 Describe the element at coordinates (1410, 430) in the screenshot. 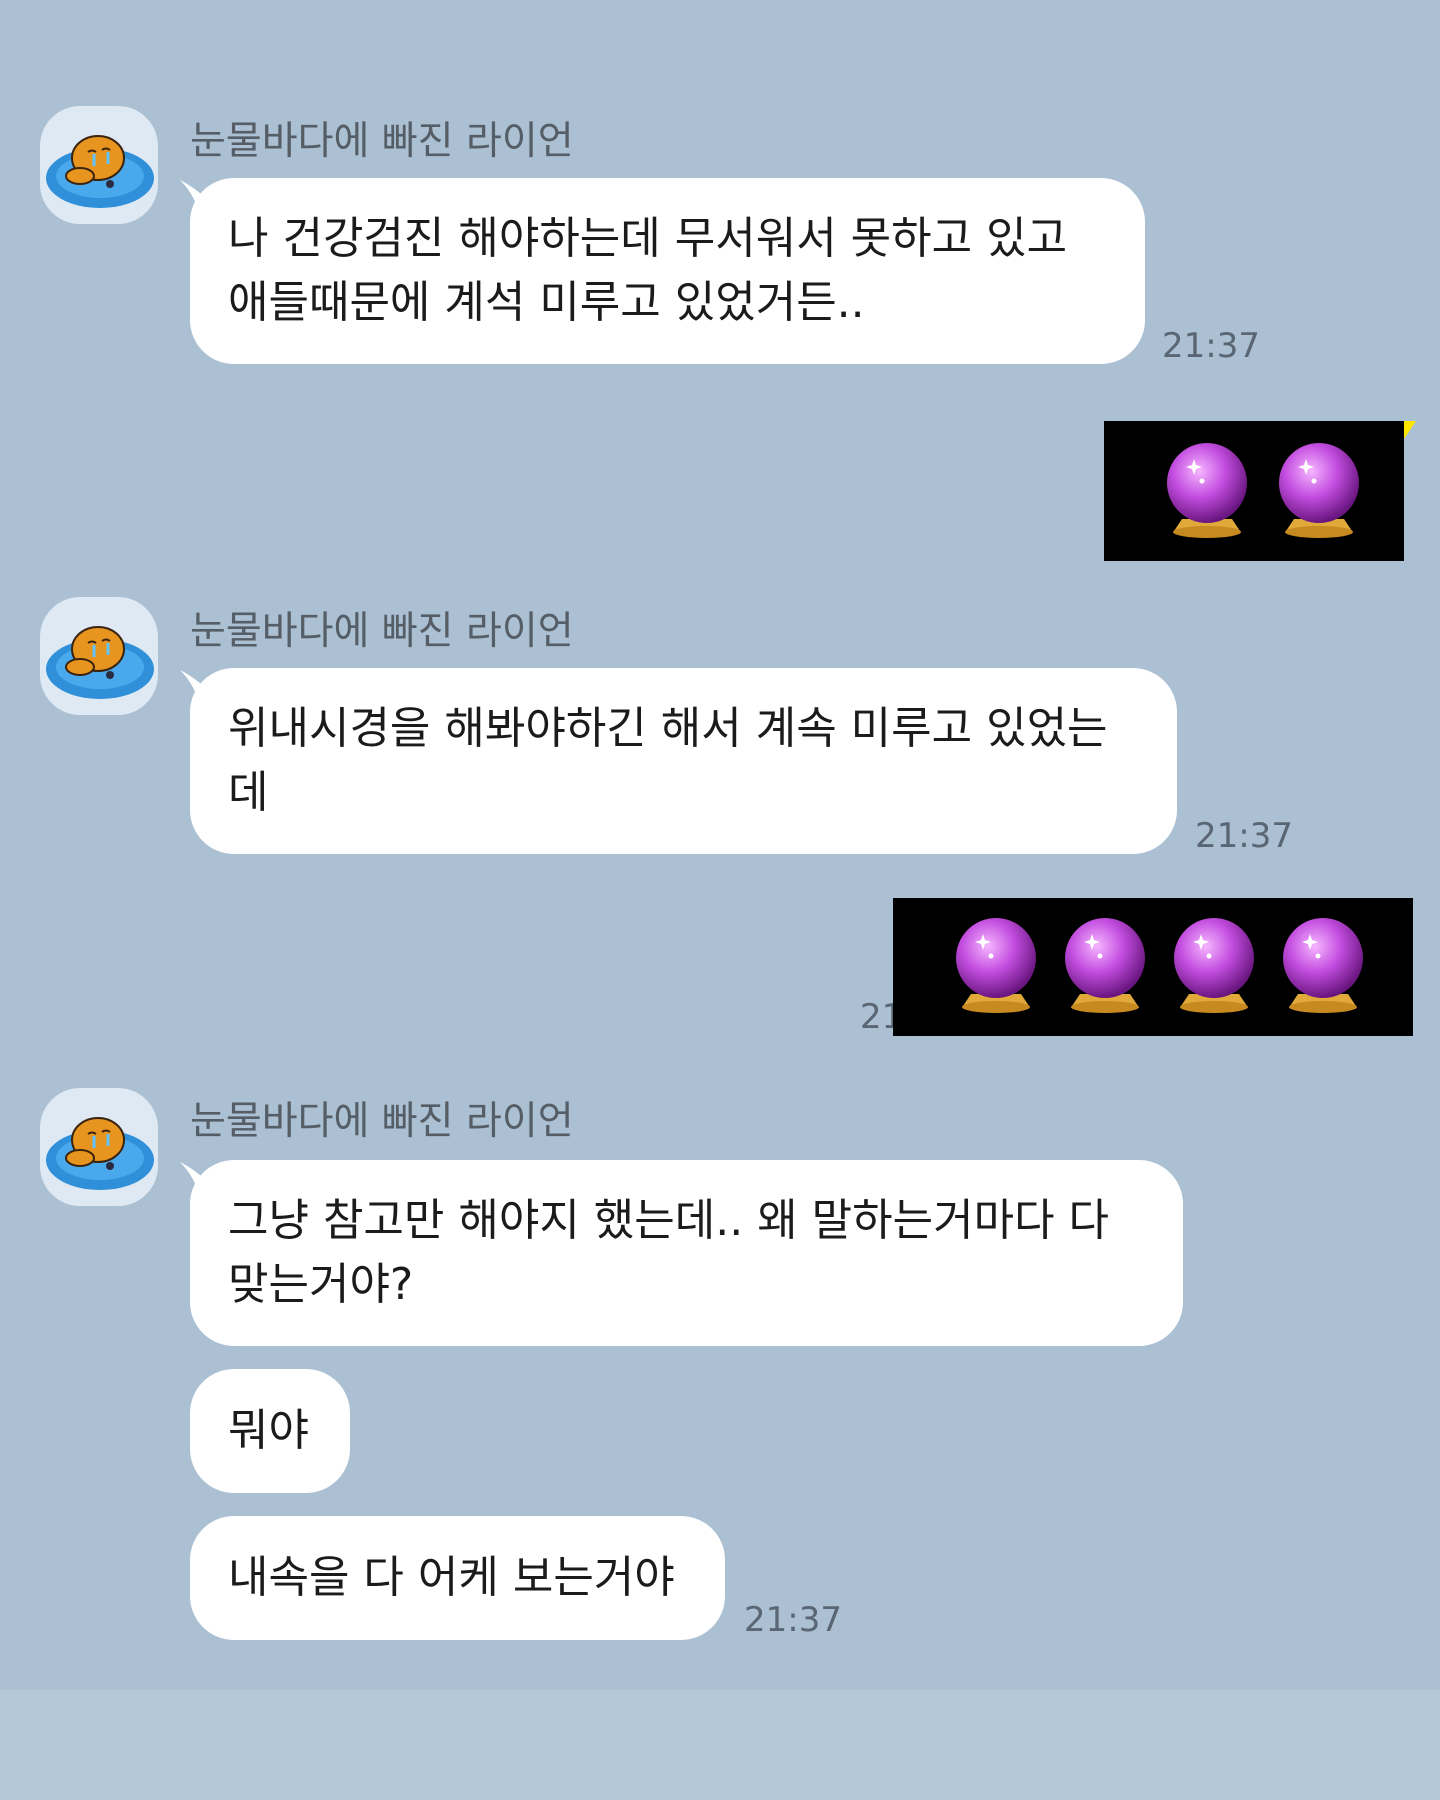

I see `my-bubble-accent` at that location.